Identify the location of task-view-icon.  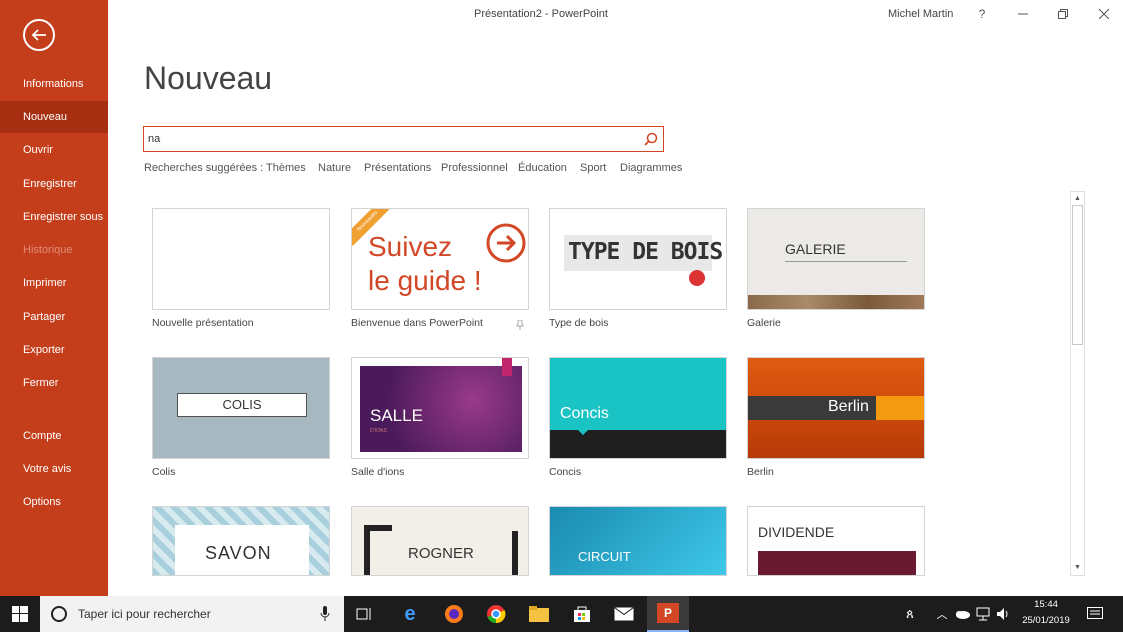
(365, 614).